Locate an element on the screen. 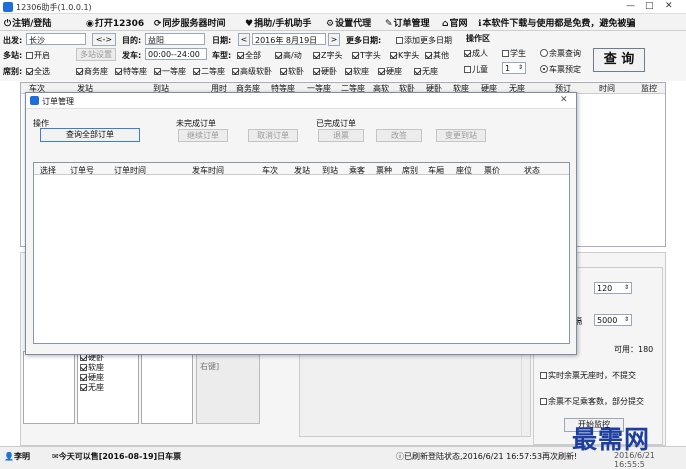 This screenshot has height=469, width=686. to-input: 益阳 is located at coordinates (175, 39).